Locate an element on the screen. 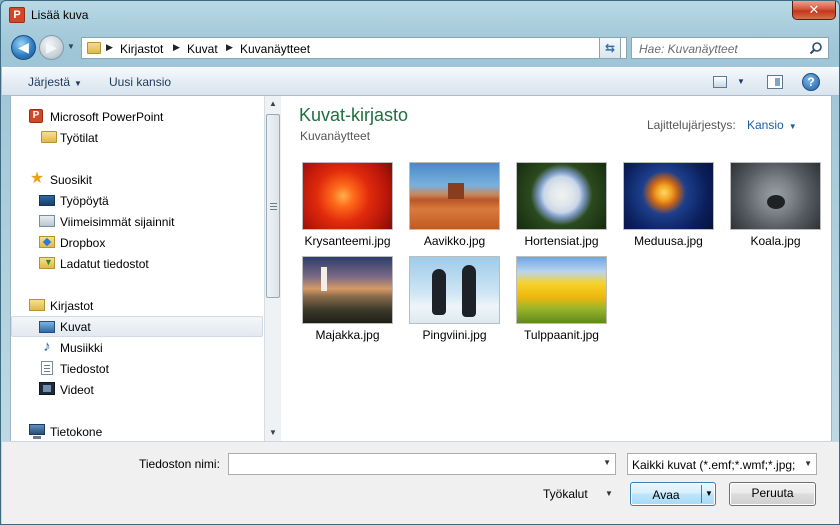 The image size is (840, 525). filename-dropdown-icon: ▼ is located at coordinates (607, 462).